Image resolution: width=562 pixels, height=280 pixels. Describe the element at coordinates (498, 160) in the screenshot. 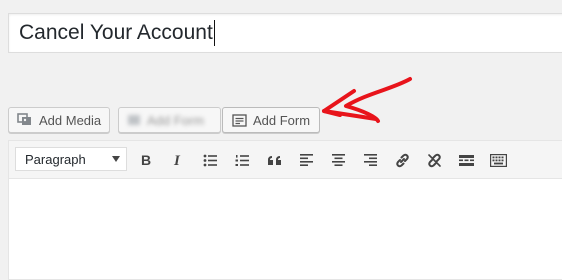

I see `toolbar-toggle-icon` at that location.